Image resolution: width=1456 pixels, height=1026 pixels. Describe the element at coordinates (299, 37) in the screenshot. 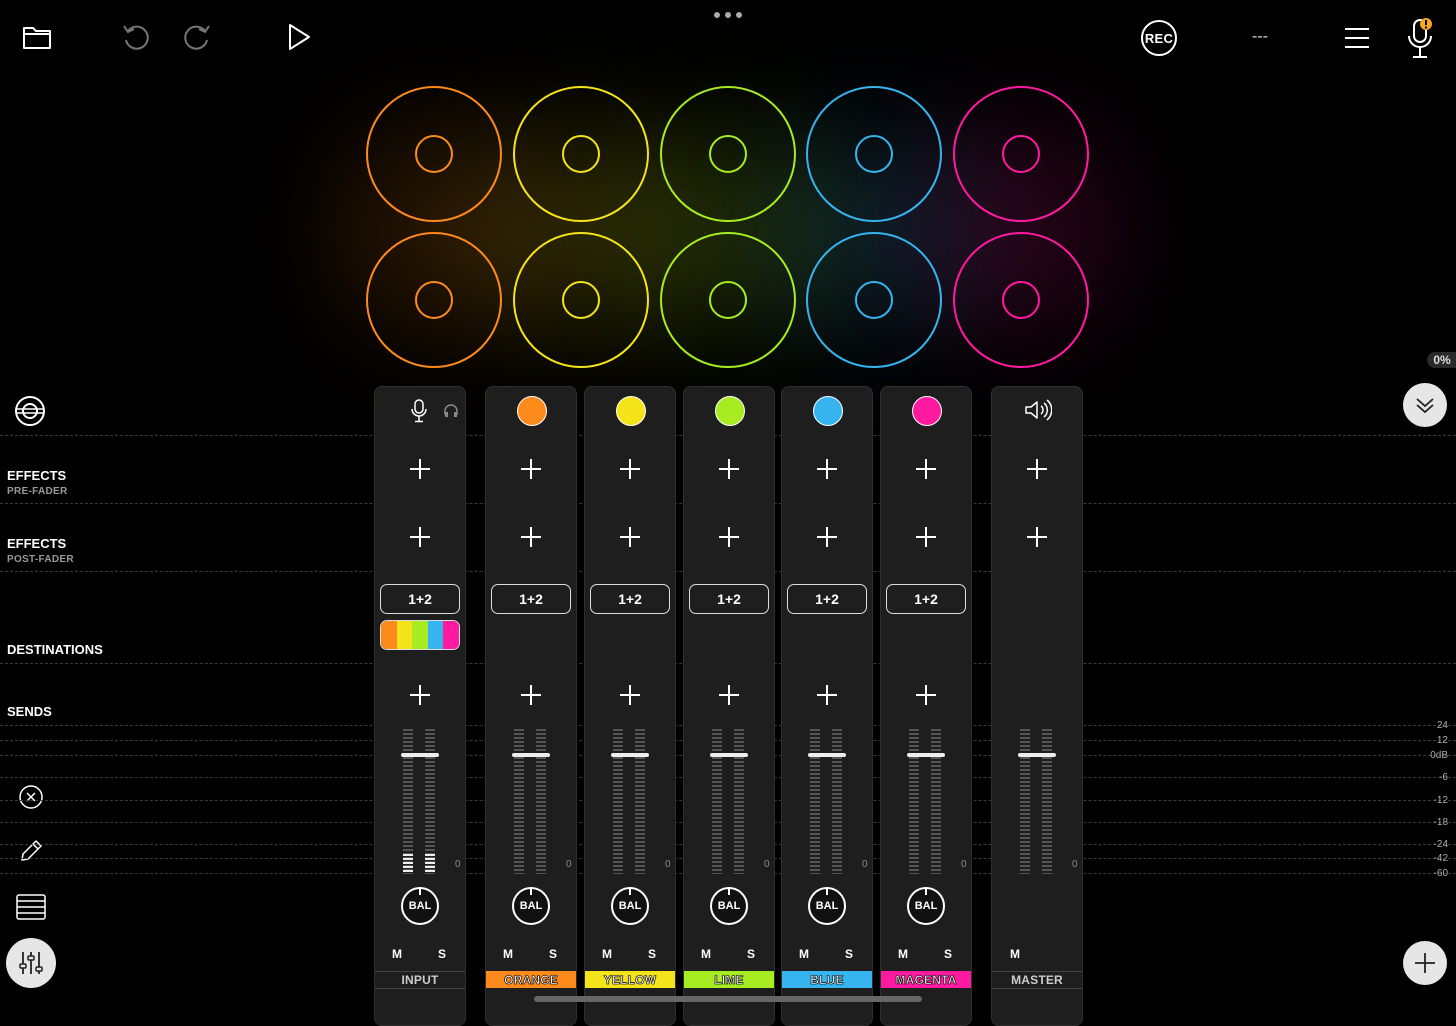

I see `play-button` at that location.